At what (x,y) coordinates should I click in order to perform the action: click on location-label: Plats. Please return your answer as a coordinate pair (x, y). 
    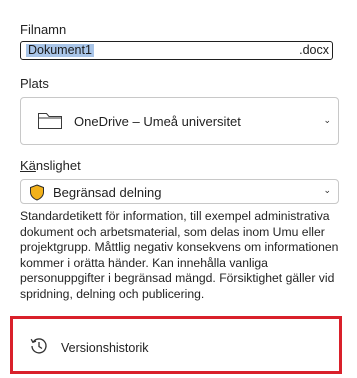
    Looking at the image, I should click on (34, 83).